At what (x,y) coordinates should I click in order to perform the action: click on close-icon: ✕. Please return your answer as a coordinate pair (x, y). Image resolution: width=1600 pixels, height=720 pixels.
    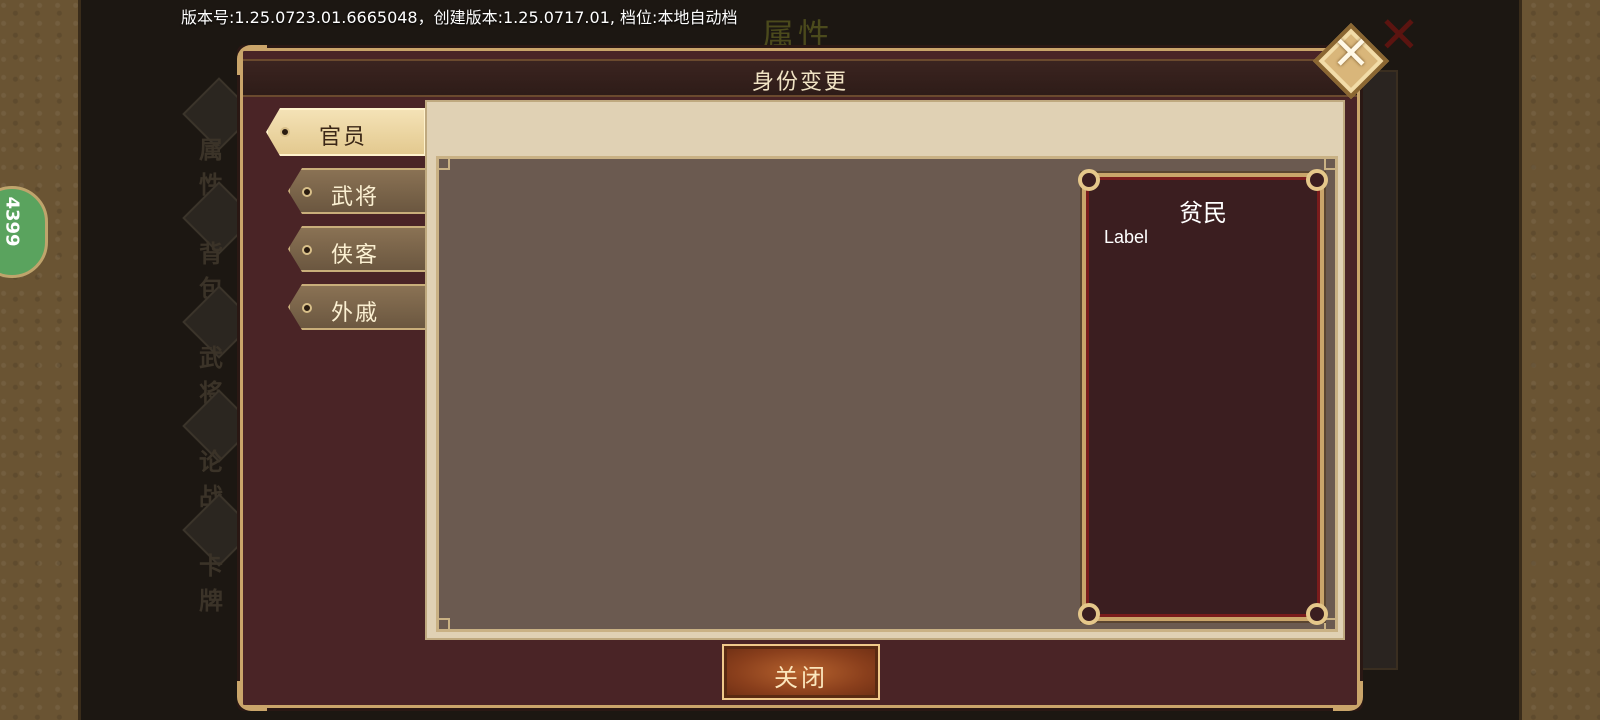
    Looking at the image, I should click on (1351, 53).